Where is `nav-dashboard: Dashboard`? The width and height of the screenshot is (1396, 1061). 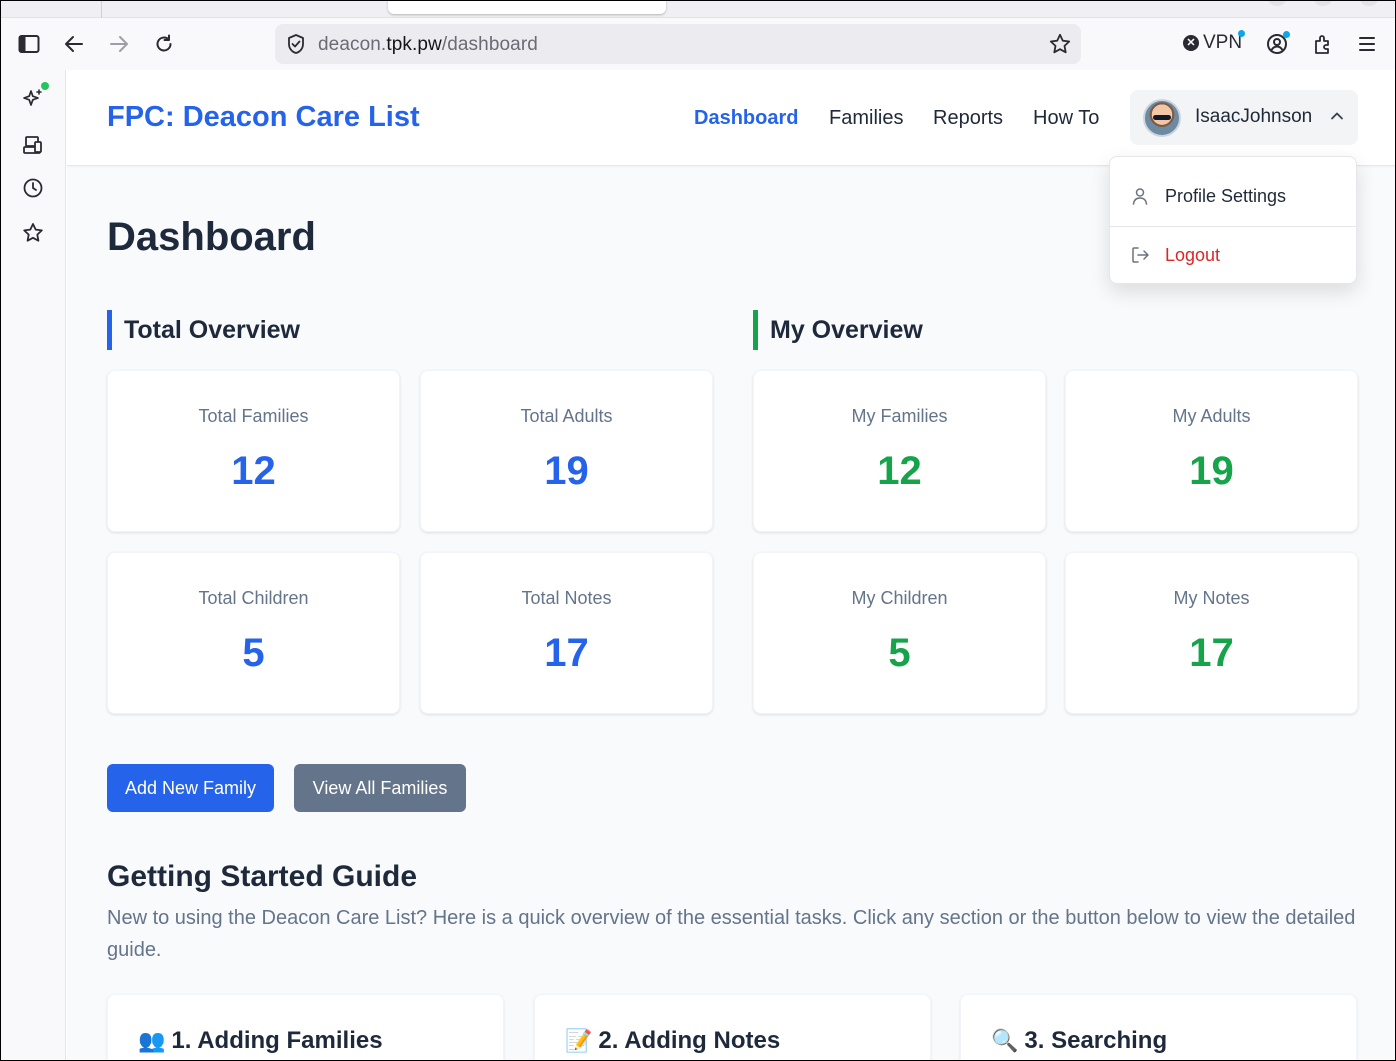
nav-dashboard: Dashboard is located at coordinates (746, 118).